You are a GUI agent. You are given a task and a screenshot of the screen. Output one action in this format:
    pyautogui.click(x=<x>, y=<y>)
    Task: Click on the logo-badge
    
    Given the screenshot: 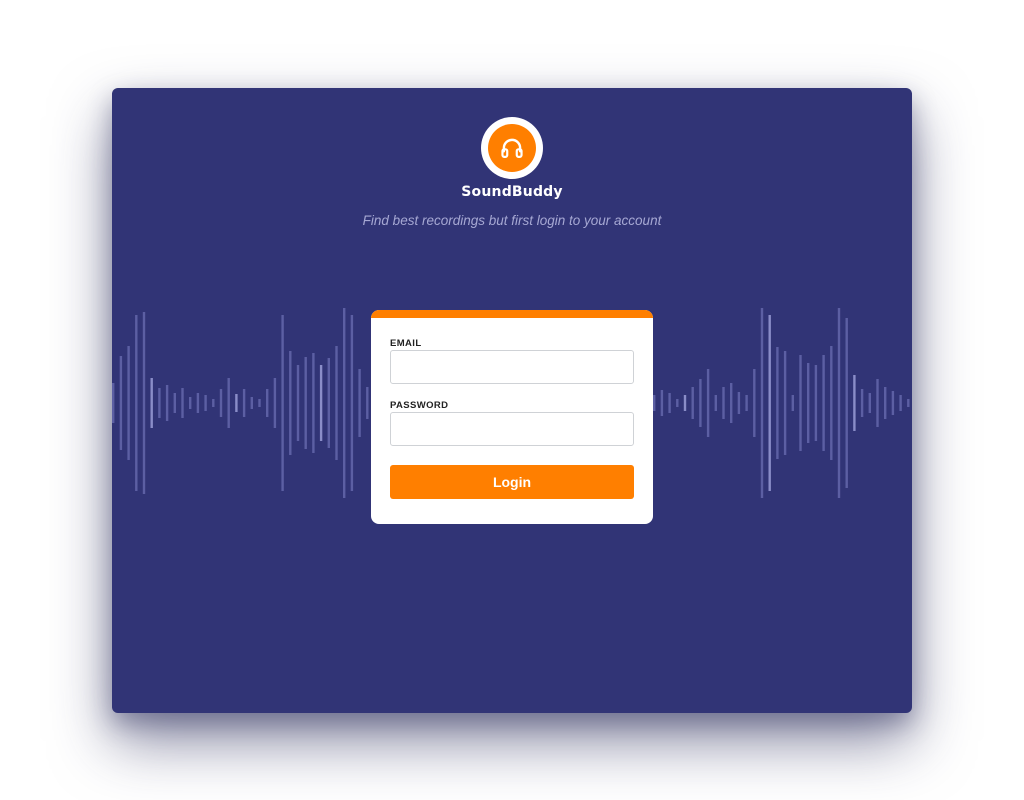 What is the action you would take?
    pyautogui.click(x=512, y=148)
    